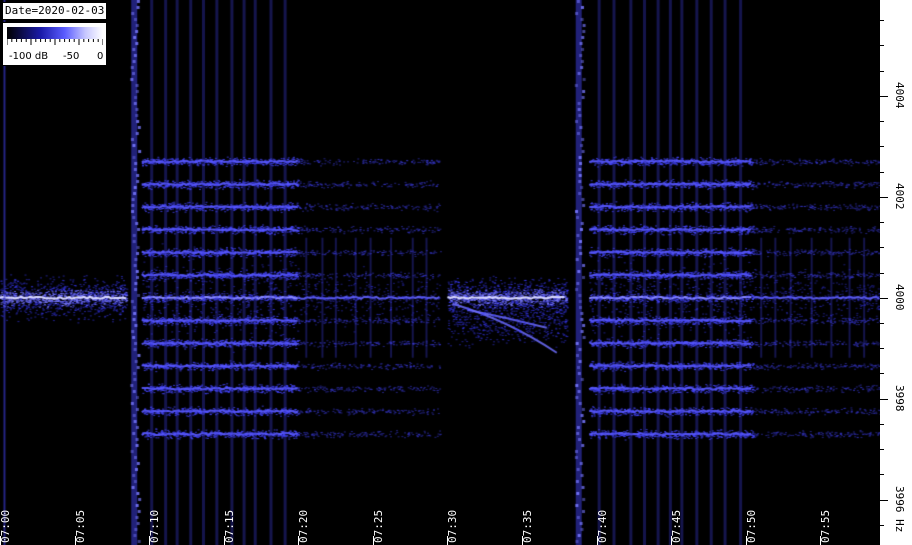 Image resolution: width=912 pixels, height=545 pixels. Describe the element at coordinates (899, 508) in the screenshot. I see `y-tick-label: 3996 Hz` at that location.